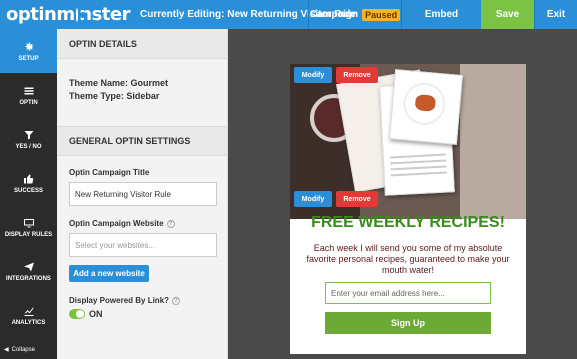  What do you see at coordinates (493, 141) in the screenshot?
I see `hero-light-region` at bounding box center [493, 141].